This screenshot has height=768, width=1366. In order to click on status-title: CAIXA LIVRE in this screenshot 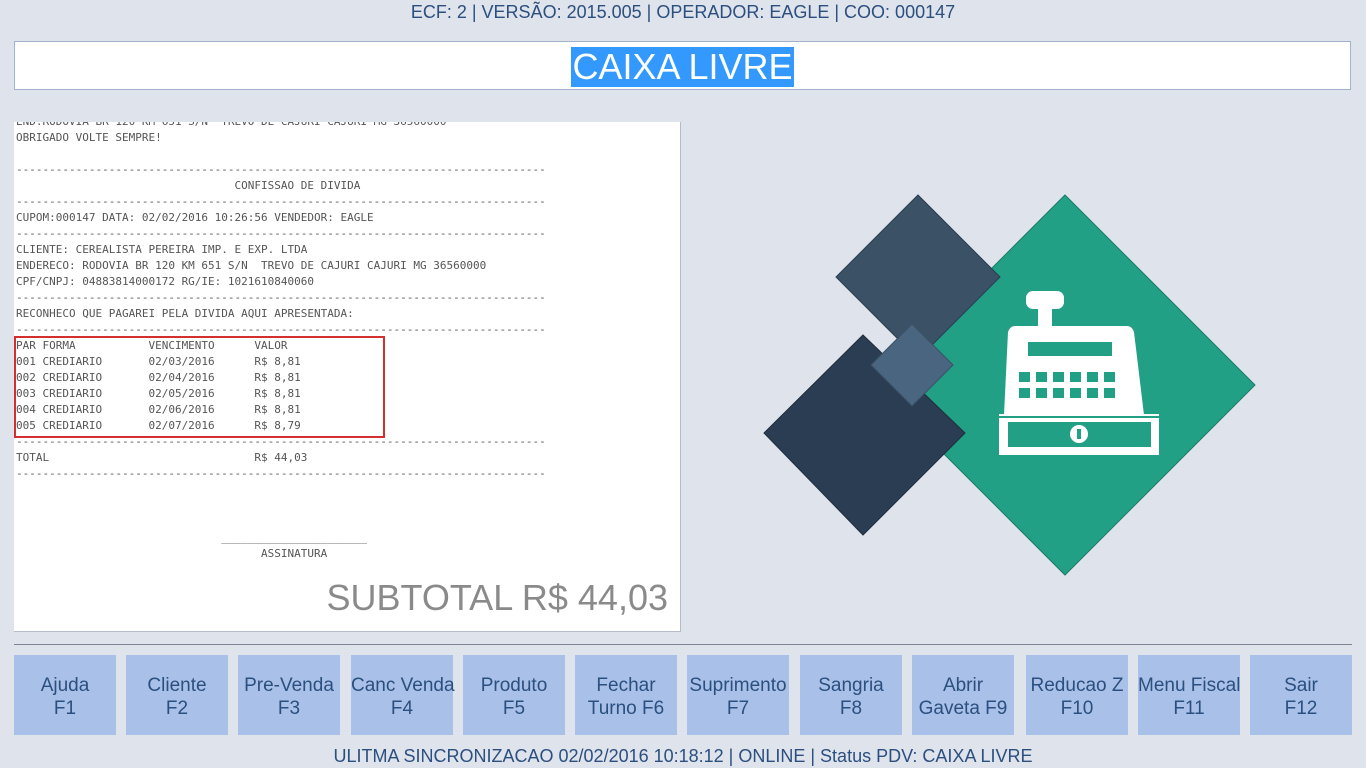, I will do `click(682, 66)`.